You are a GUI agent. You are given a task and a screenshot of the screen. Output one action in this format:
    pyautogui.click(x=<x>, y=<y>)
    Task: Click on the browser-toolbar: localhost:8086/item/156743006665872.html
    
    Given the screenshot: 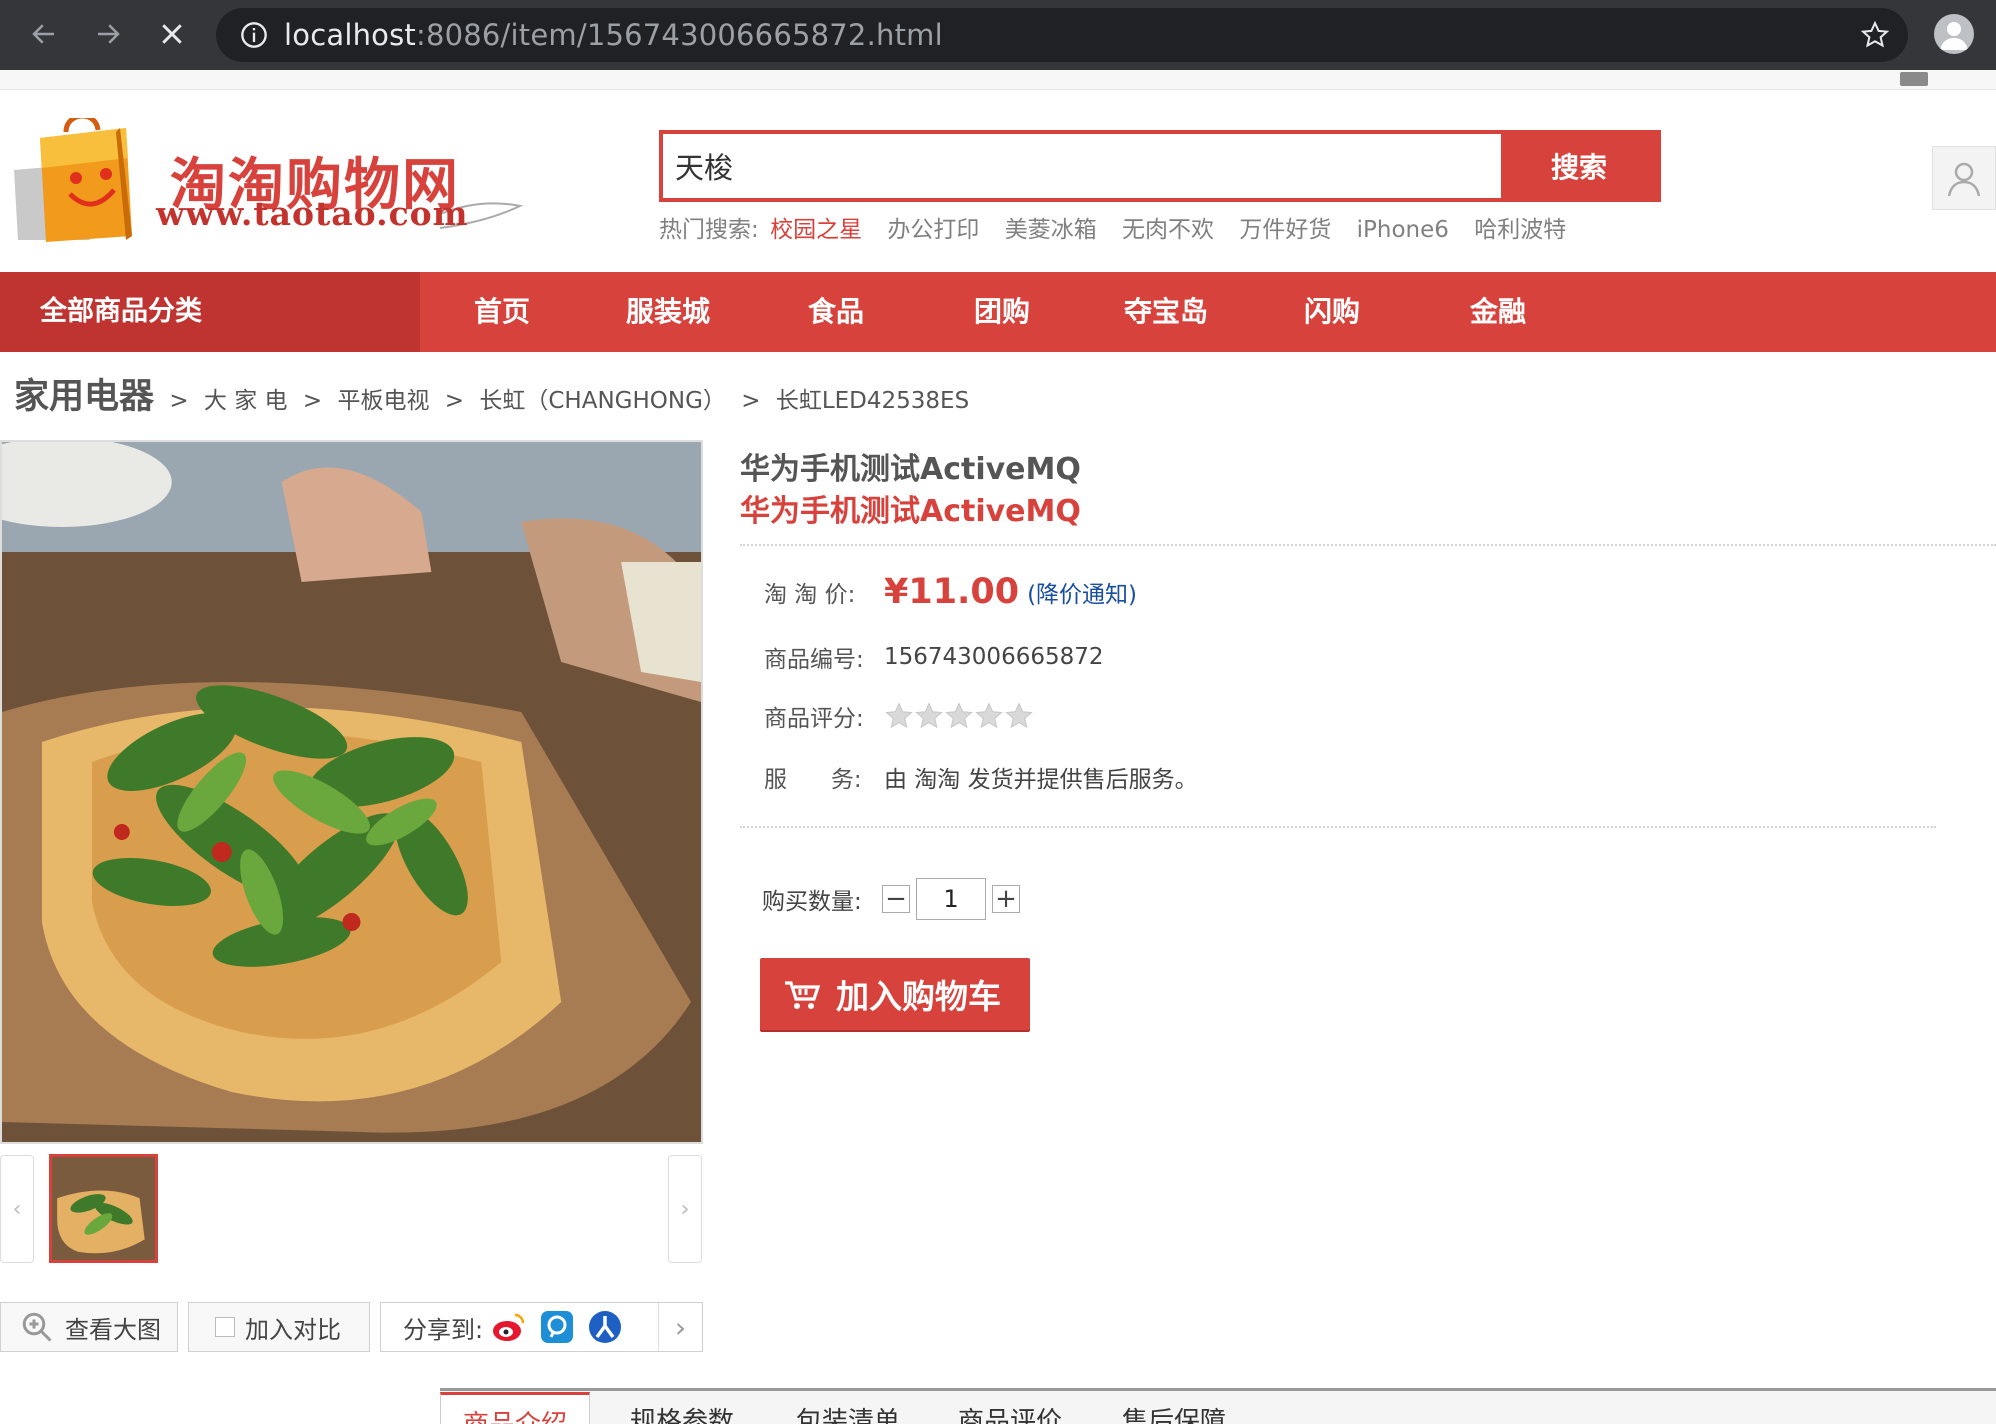 What is the action you would take?
    pyautogui.click(x=998, y=35)
    